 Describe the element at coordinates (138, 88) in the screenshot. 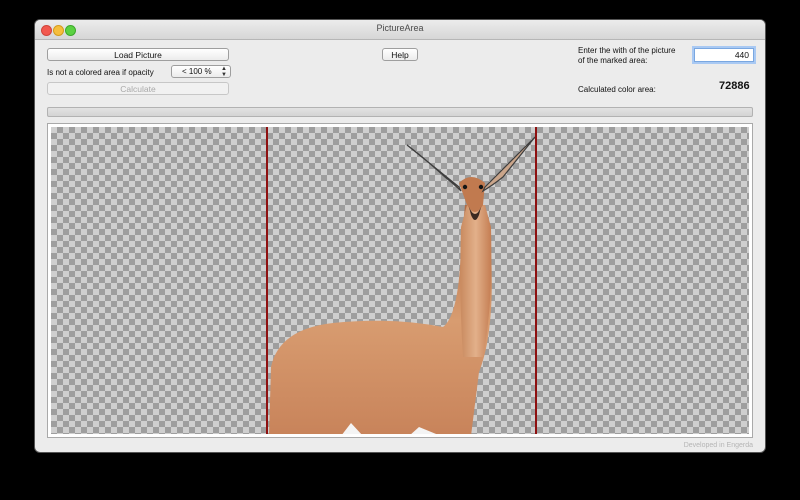

I see `calculate-button: Calculate` at that location.